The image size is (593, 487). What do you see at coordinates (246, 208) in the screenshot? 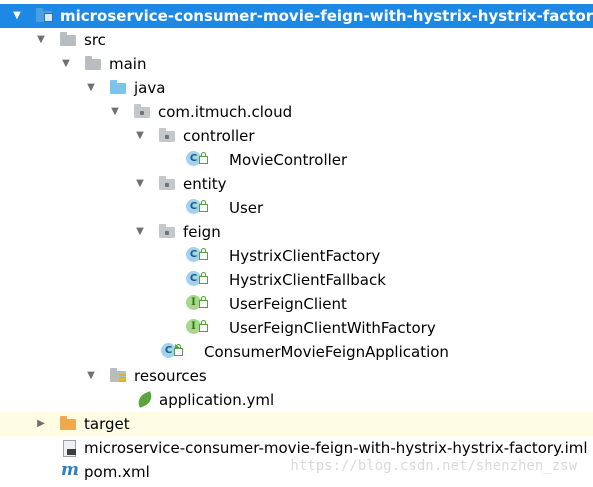
I see `tree-item-label: User` at bounding box center [246, 208].